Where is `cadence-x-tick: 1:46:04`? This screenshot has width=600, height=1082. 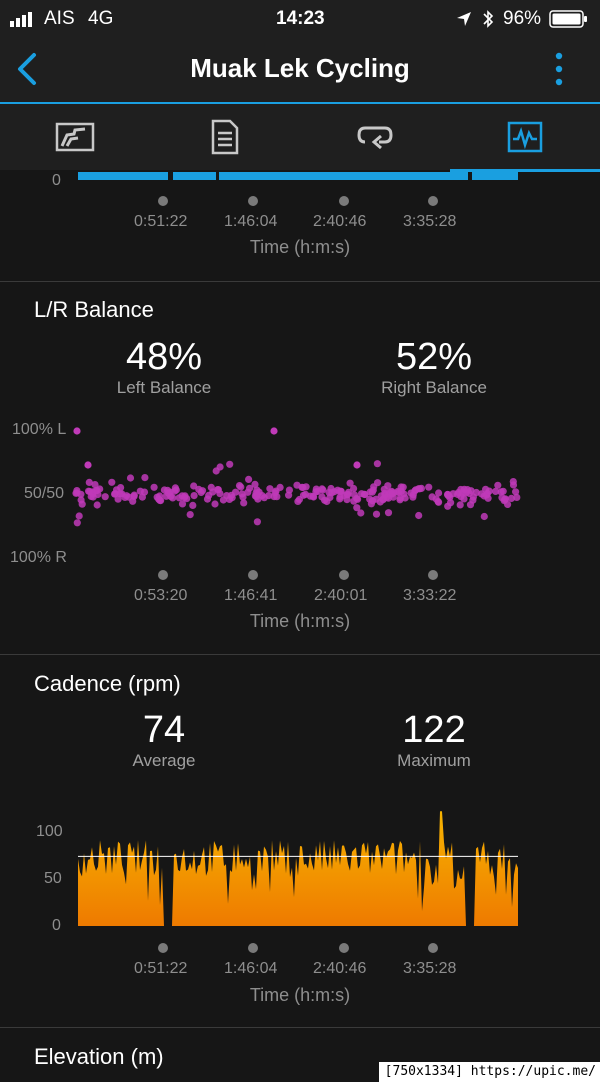
cadence-x-tick: 1:46:04 is located at coordinates (251, 968).